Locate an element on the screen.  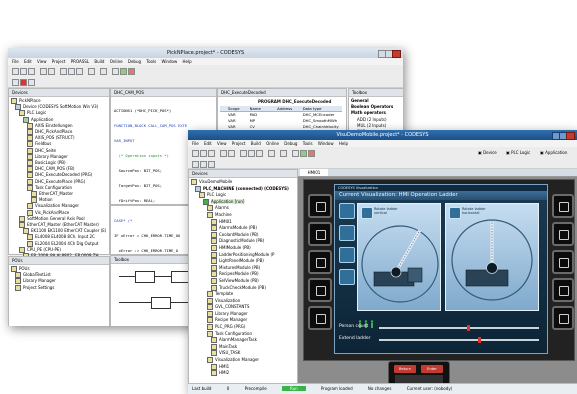
return-button: Return is located at coordinates (405, 369).